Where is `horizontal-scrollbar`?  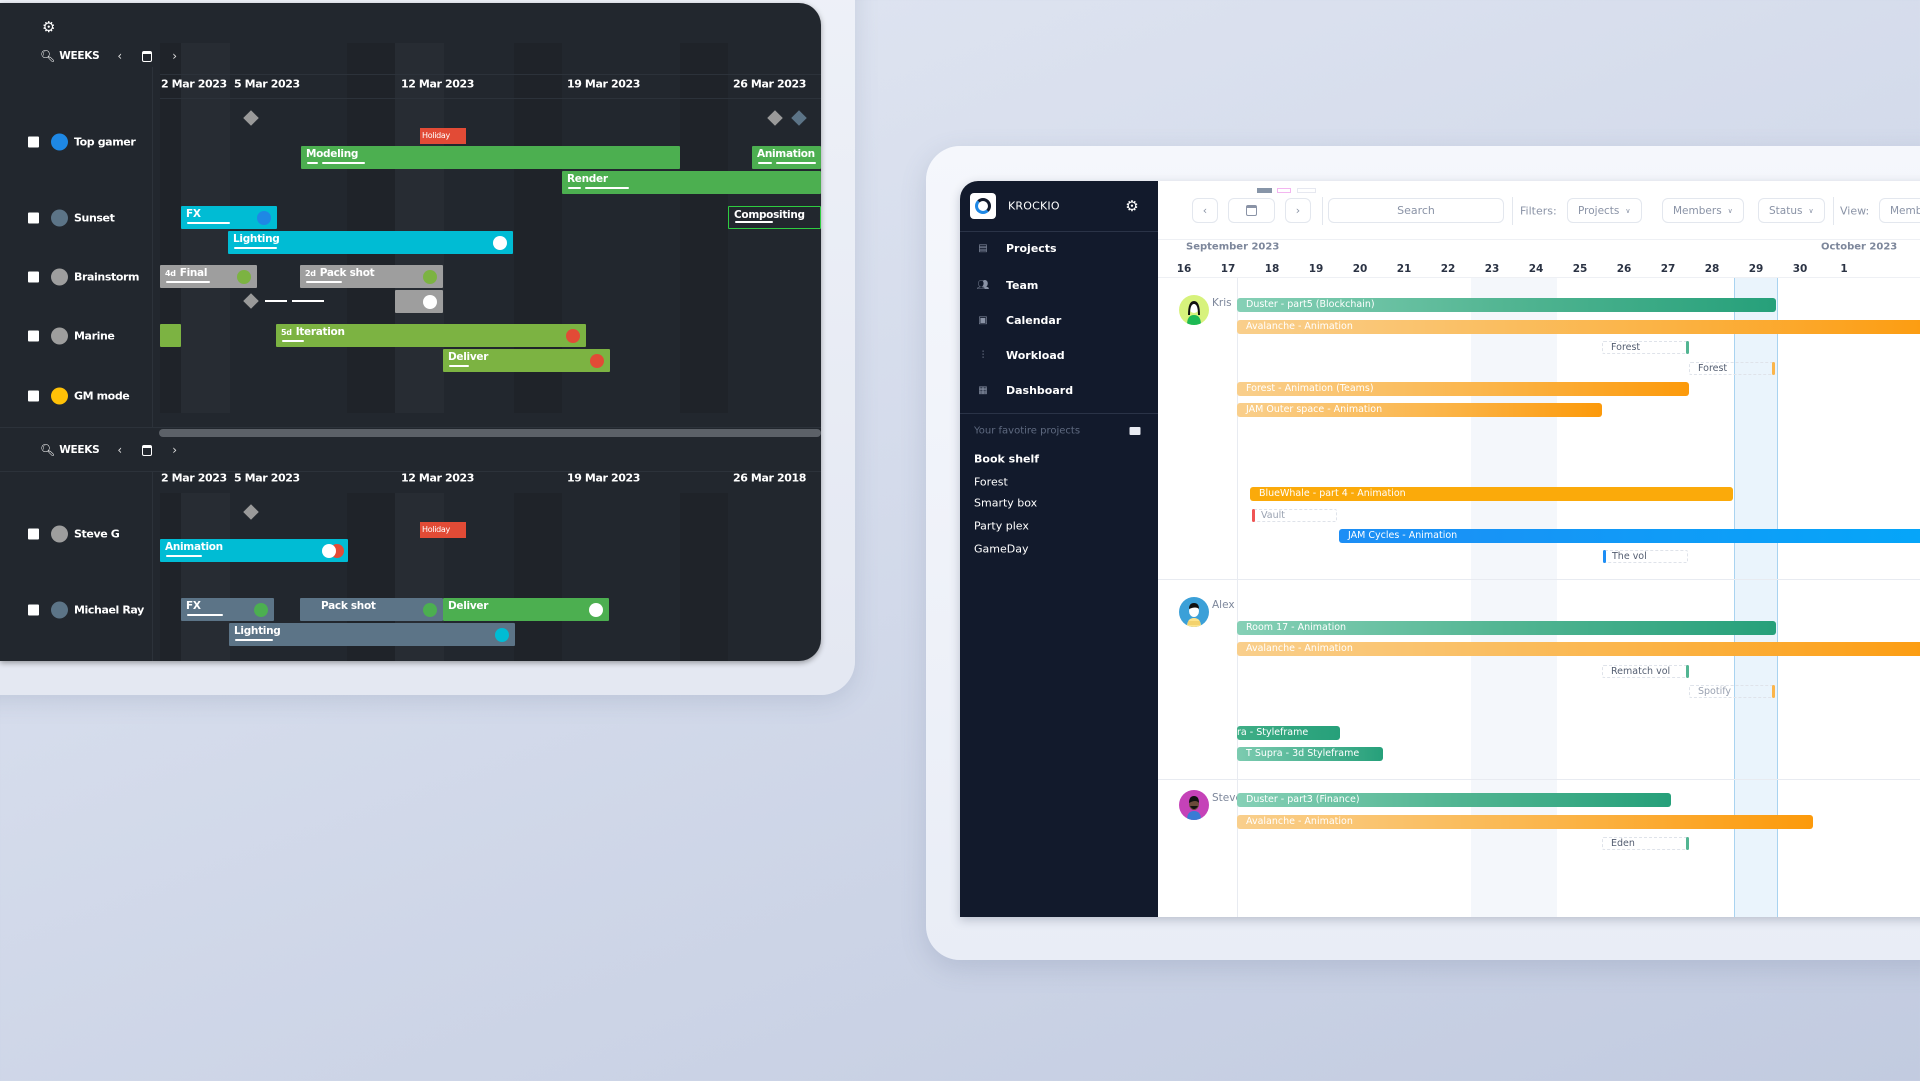
horizontal-scrollbar is located at coordinates (490, 433).